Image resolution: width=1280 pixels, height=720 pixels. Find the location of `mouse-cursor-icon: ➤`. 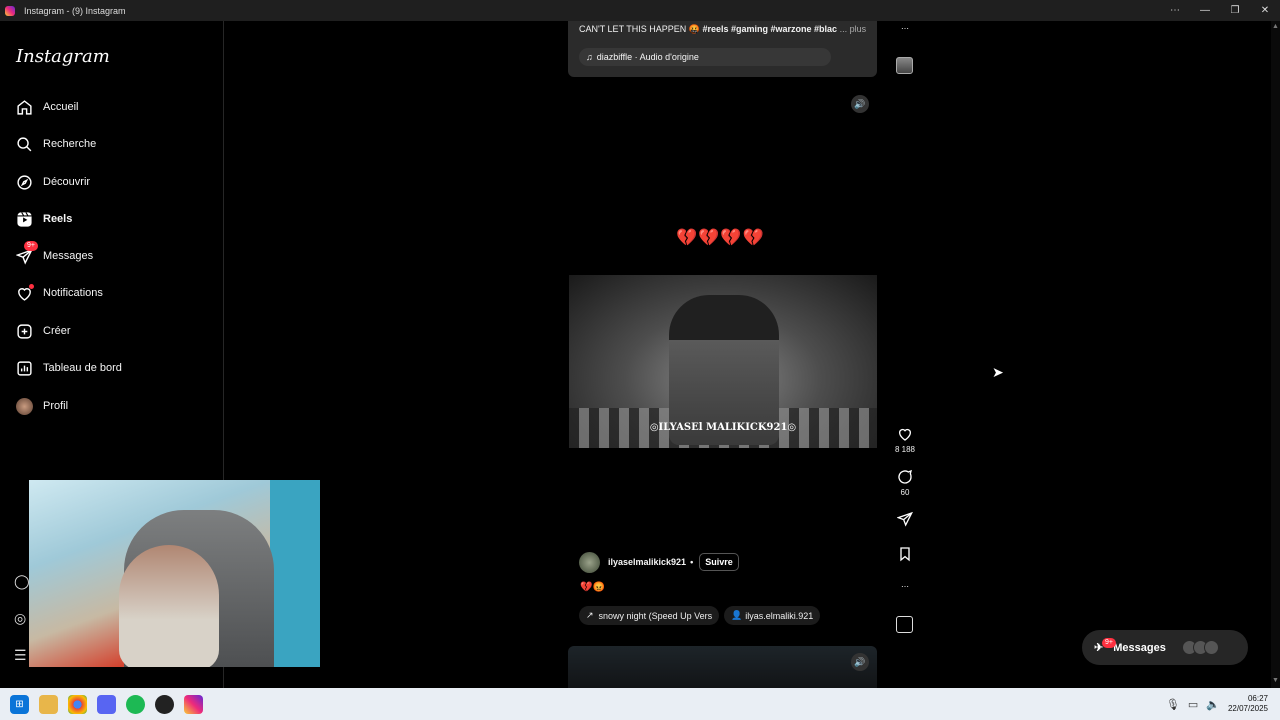

mouse-cursor-icon: ➤ is located at coordinates (998, 372).